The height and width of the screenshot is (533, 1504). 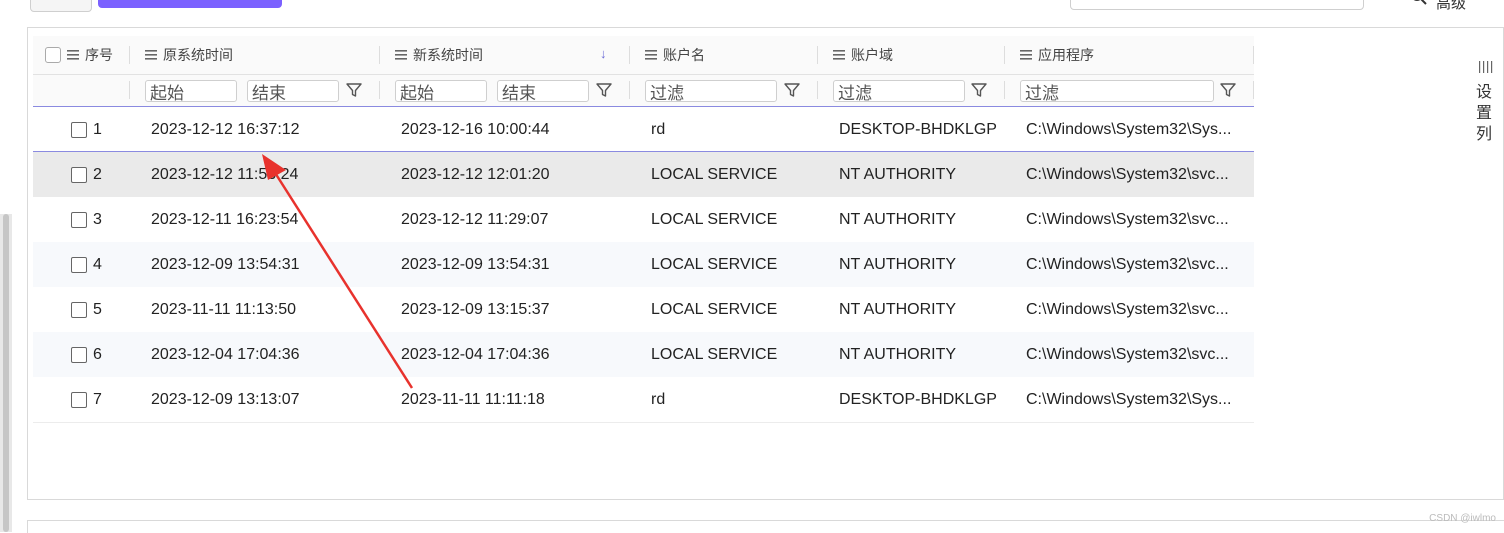 I want to click on filter-row: 起始 结束 起始 结束 过滤 过滤 过滤, so click(x=643, y=91).